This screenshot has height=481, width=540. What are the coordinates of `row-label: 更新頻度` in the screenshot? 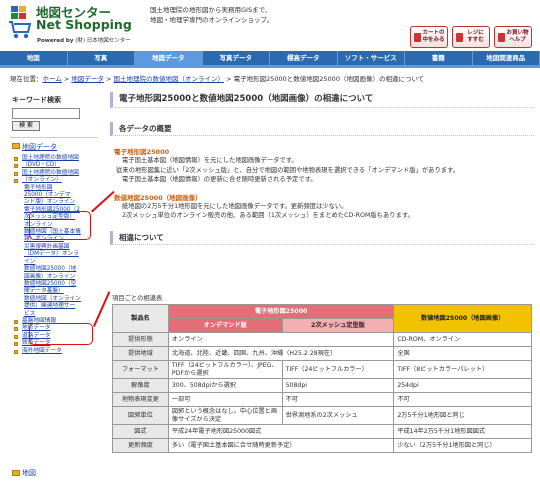 It's located at (140, 445).